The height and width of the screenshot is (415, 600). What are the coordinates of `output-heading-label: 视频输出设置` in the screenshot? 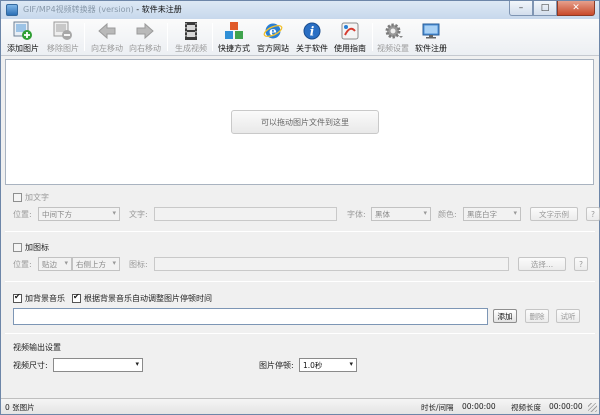 It's located at (37, 347).